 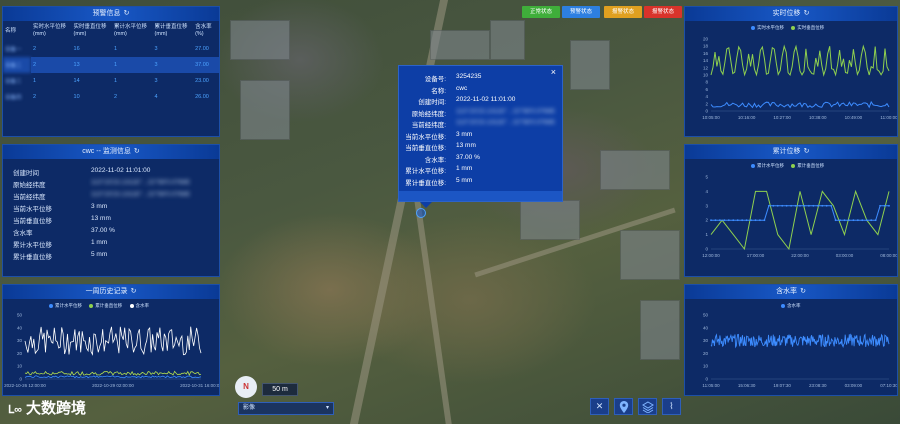 I want to click on brand-logo-icon: ᒪ∞, so click(x=15, y=410).